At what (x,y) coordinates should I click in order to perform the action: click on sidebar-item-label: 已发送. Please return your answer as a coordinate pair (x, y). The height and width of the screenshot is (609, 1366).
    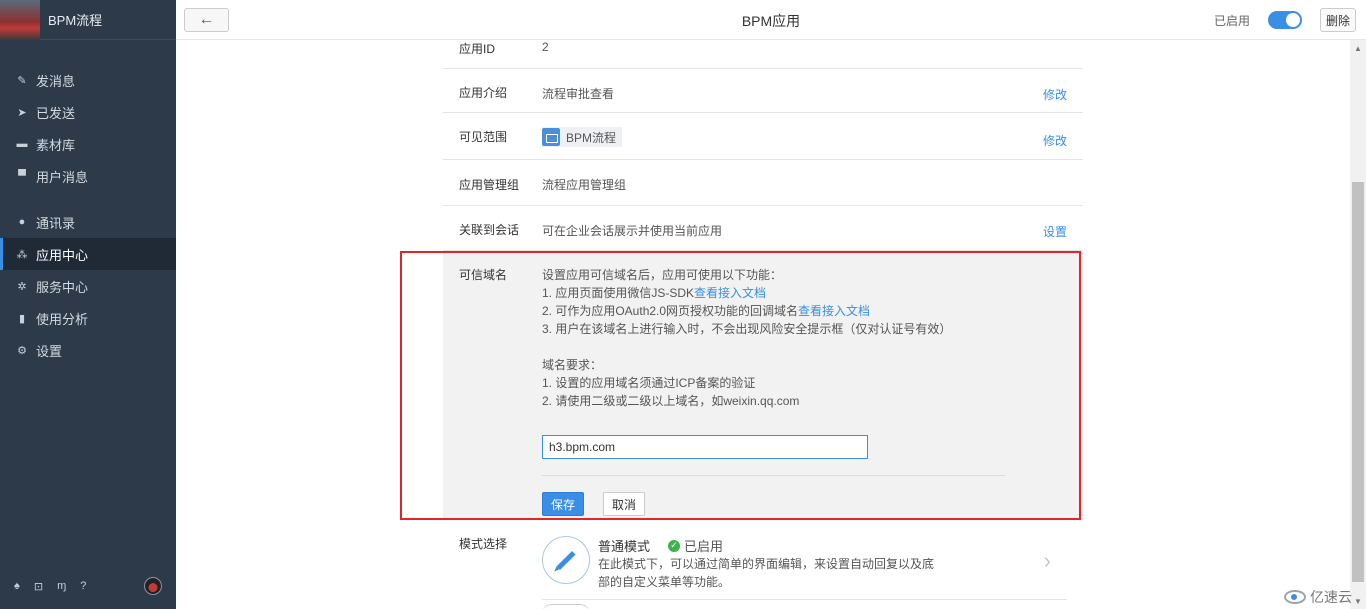
    Looking at the image, I should click on (56, 113).